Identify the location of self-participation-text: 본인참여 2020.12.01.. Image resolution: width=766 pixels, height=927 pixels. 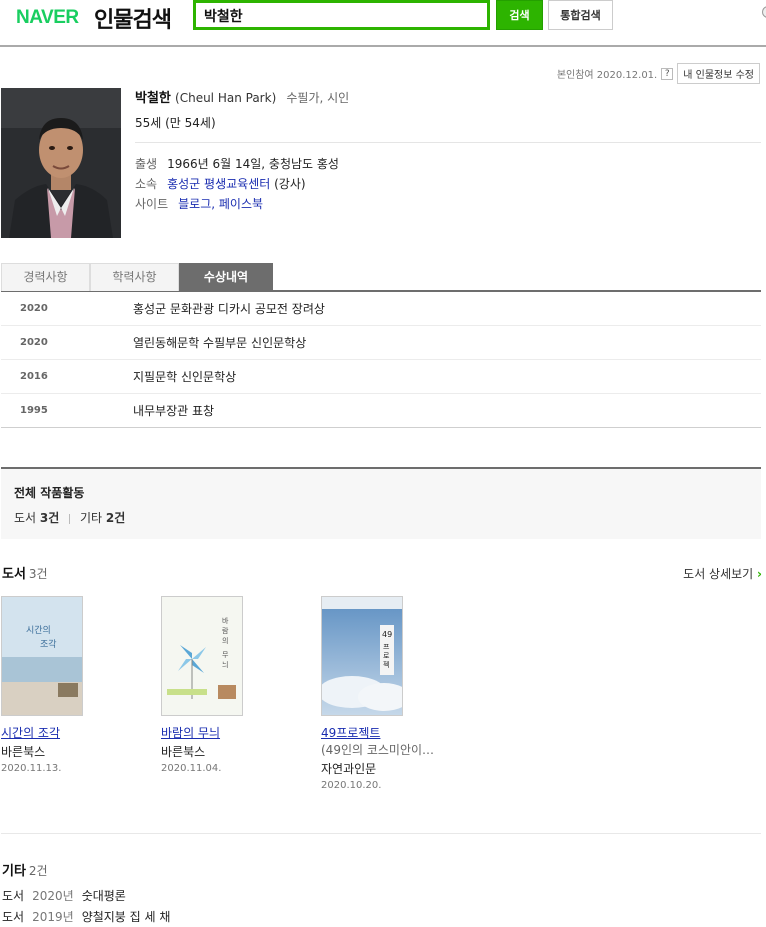
(607, 75).